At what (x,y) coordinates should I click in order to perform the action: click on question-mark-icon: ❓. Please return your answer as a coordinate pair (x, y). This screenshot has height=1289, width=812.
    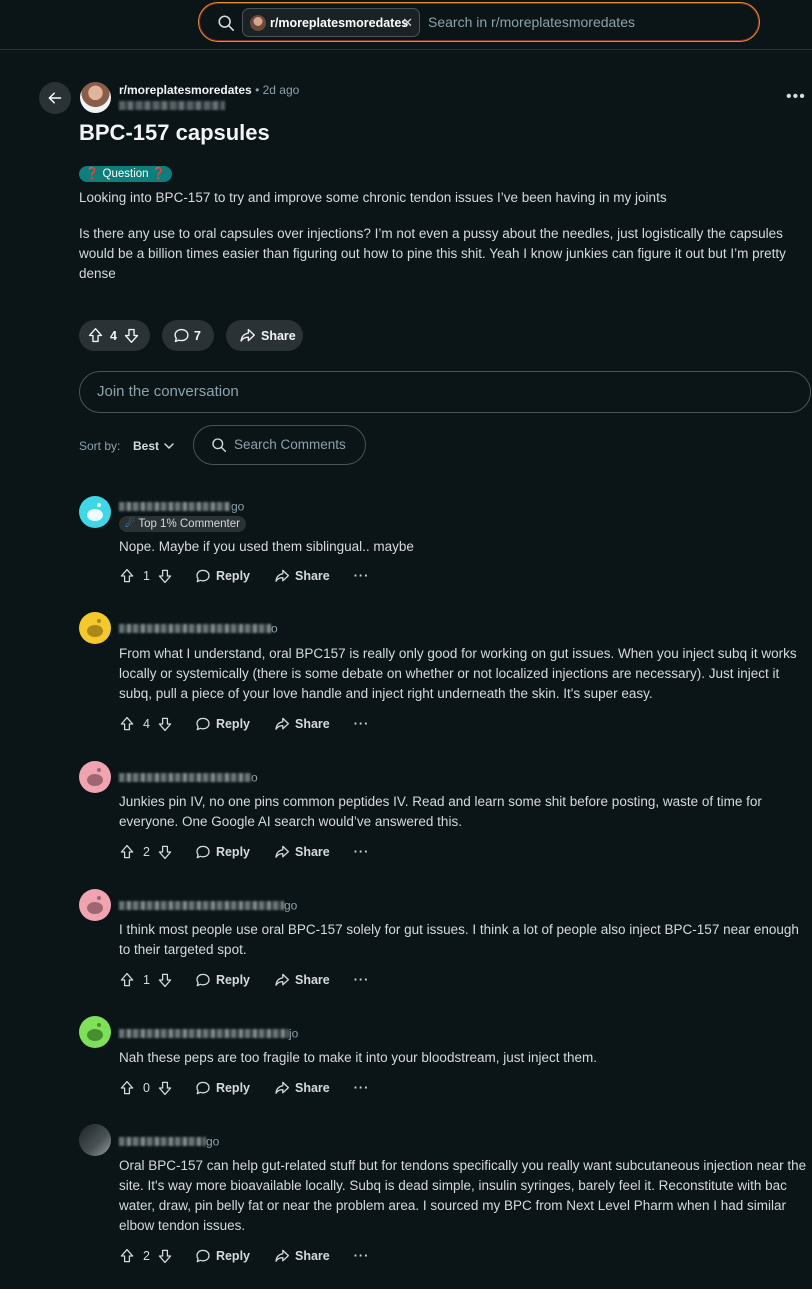
    Looking at the image, I should click on (92, 174).